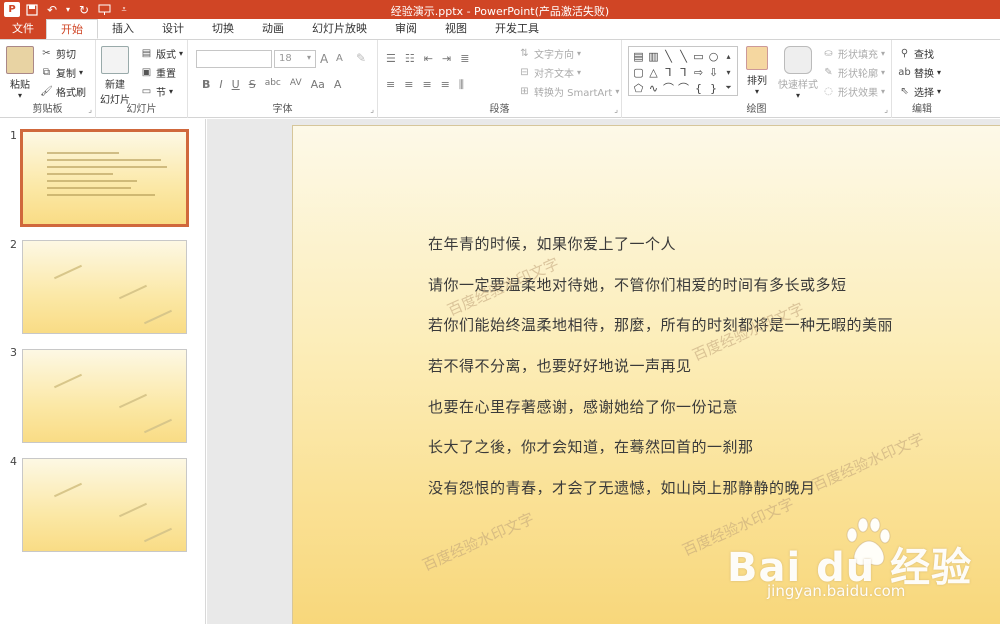  Describe the element at coordinates (500, 11) in the screenshot. I see `window-title: 经验演示.pptx - PowerPoint(产品激活失败)` at that location.